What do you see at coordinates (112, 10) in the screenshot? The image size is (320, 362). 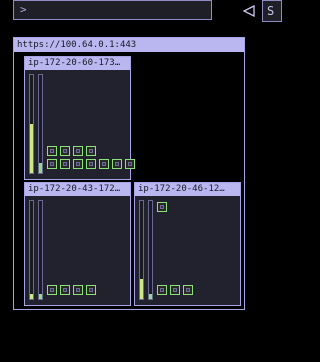 I see `command-input: >` at bounding box center [112, 10].